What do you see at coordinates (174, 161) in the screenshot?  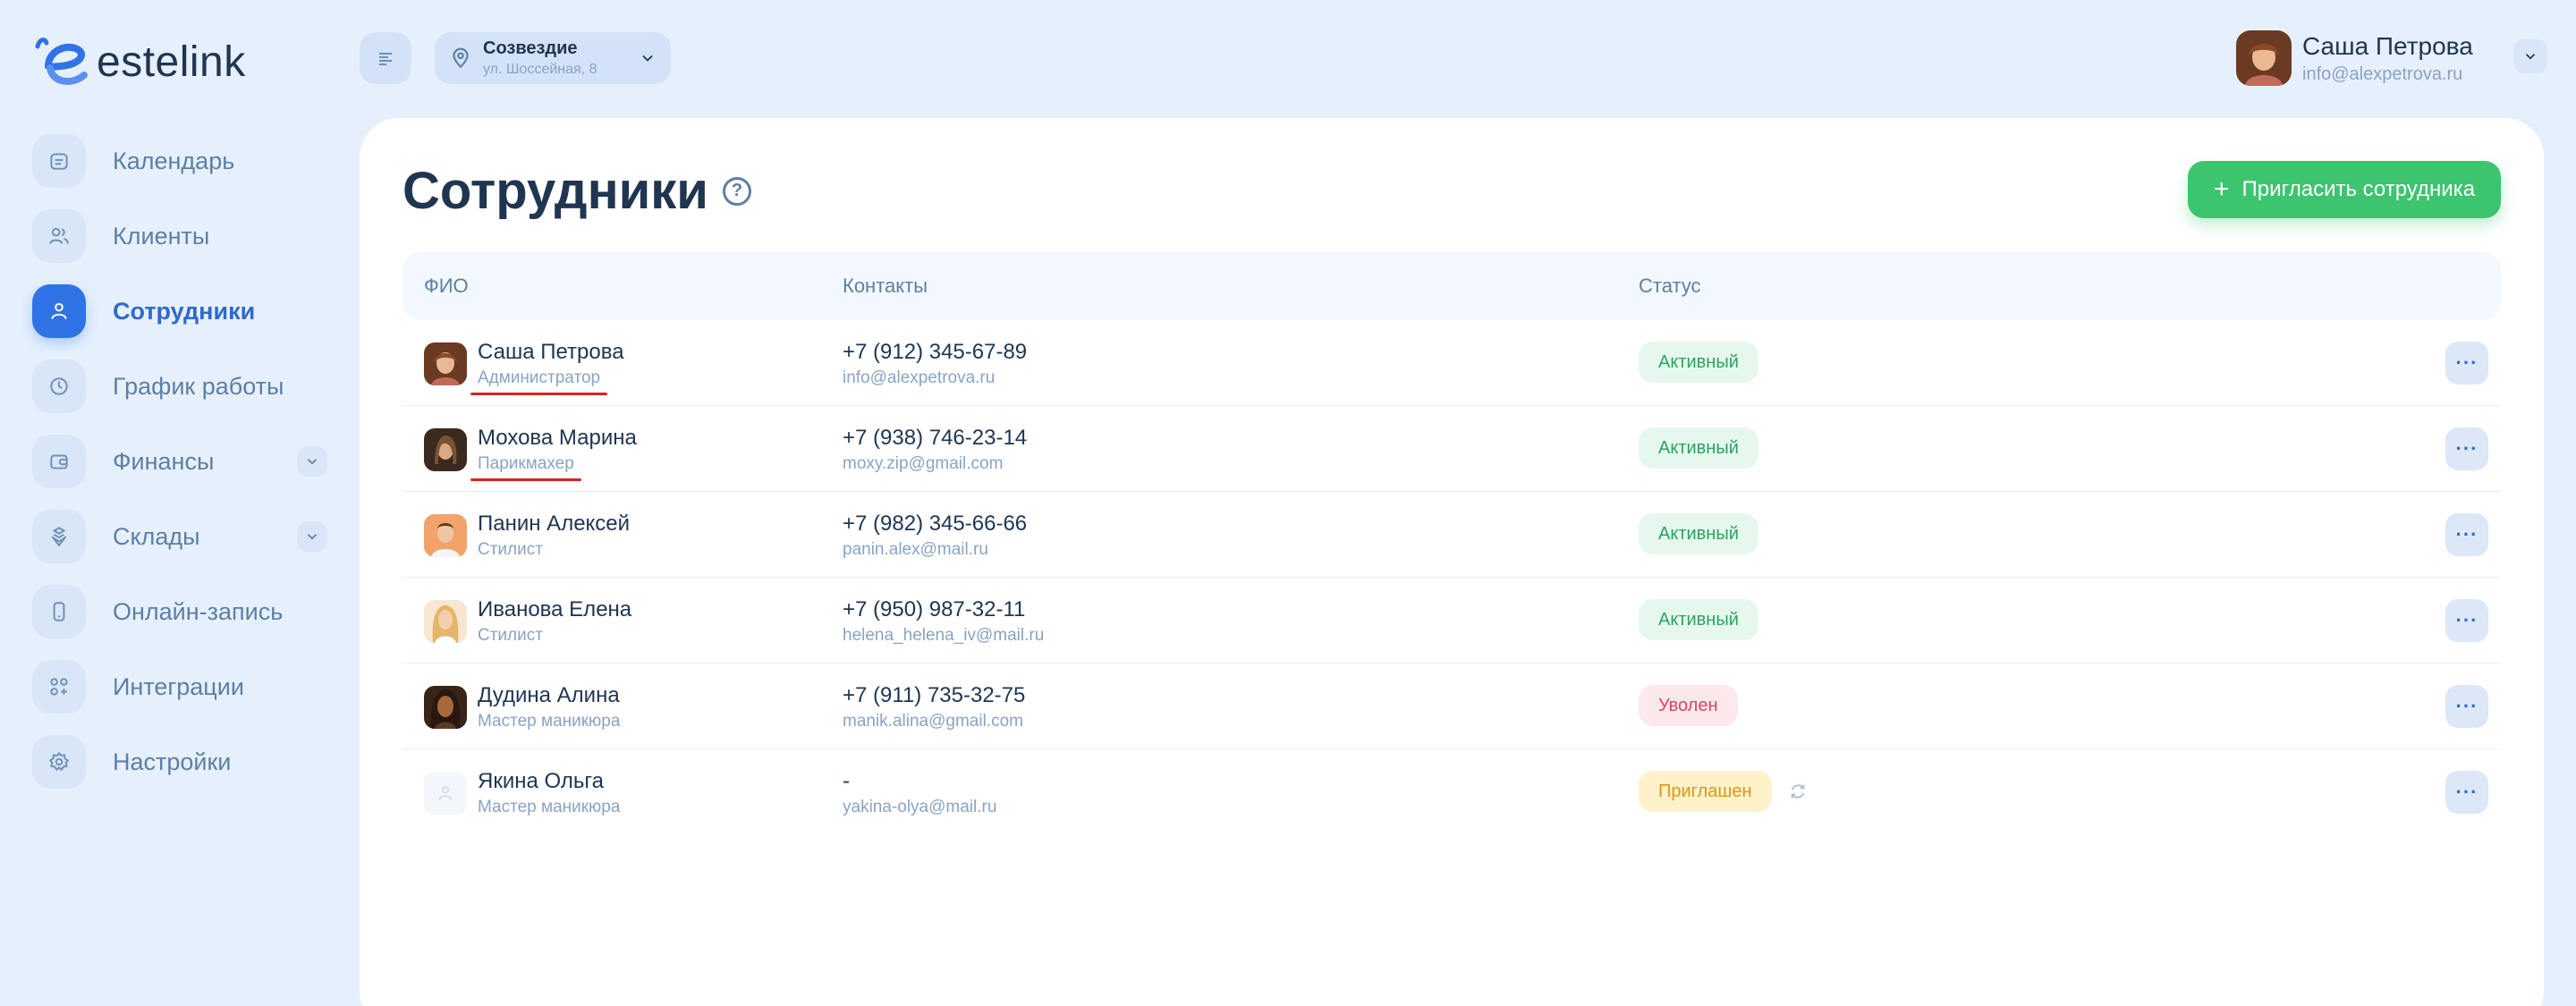 I see `sidebar-item-label: Календарь` at bounding box center [174, 161].